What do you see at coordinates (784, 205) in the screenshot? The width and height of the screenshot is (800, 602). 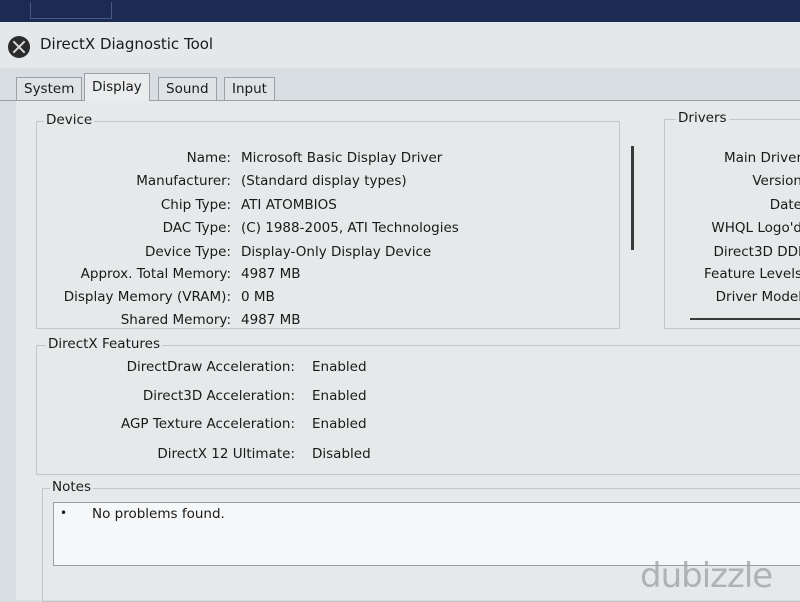 I see `drivers-label: Date` at bounding box center [784, 205].